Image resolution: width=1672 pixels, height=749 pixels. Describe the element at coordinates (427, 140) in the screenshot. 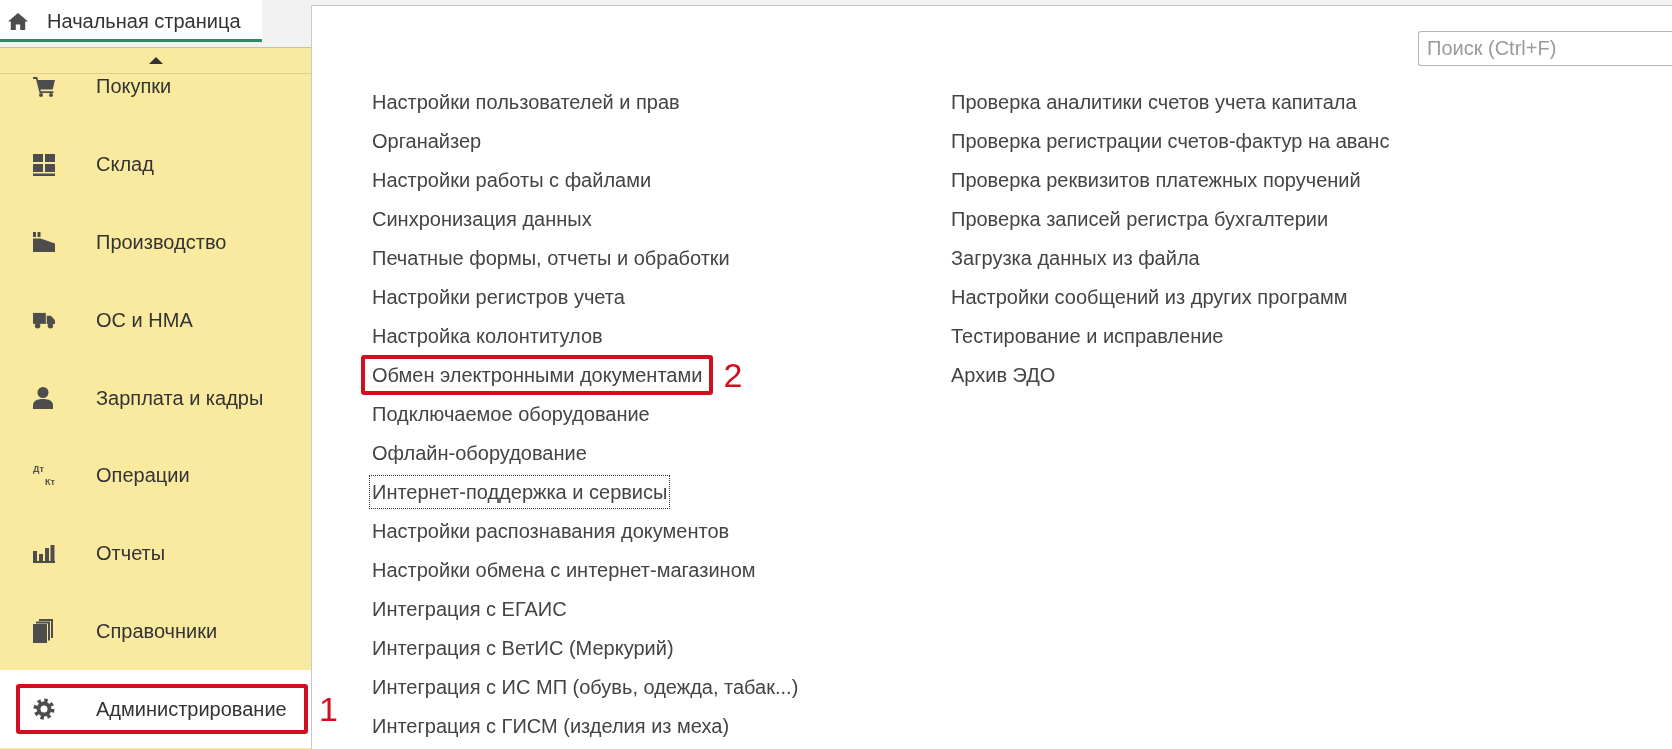

I see `menu-link: Органайзер` at that location.